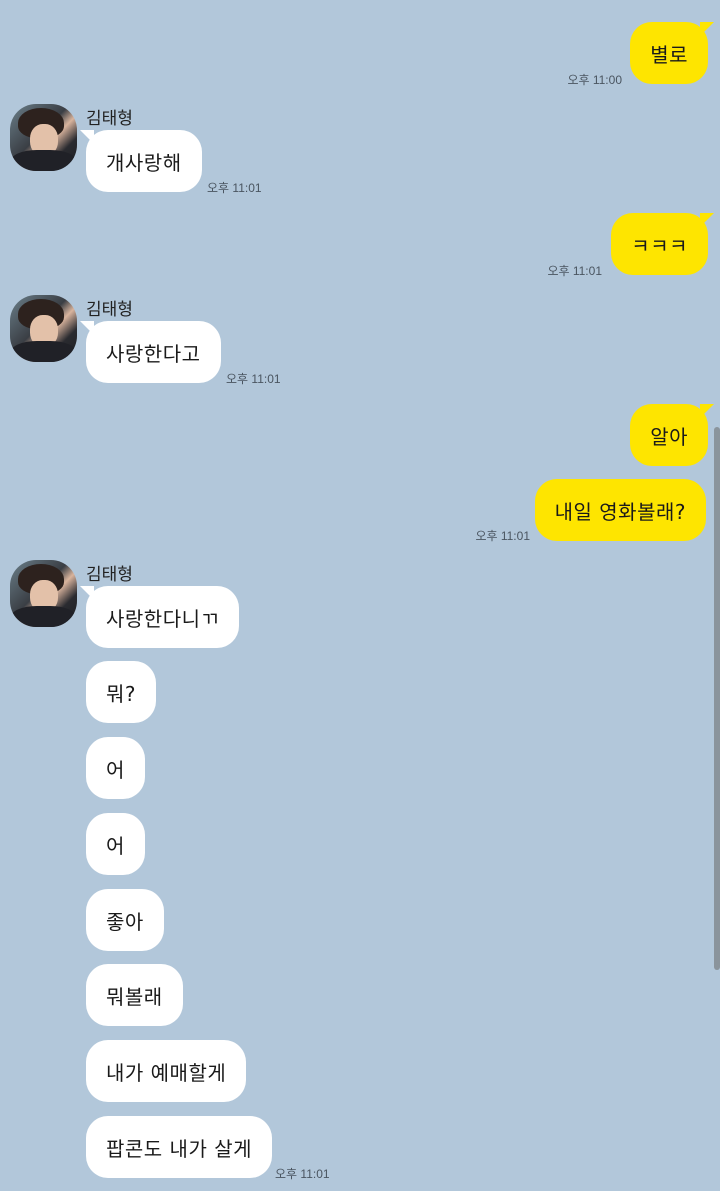 The width and height of the screenshot is (720, 1191). I want to click on message-bubble-theirs: 사랑한다니ㄲ, so click(160, 617).